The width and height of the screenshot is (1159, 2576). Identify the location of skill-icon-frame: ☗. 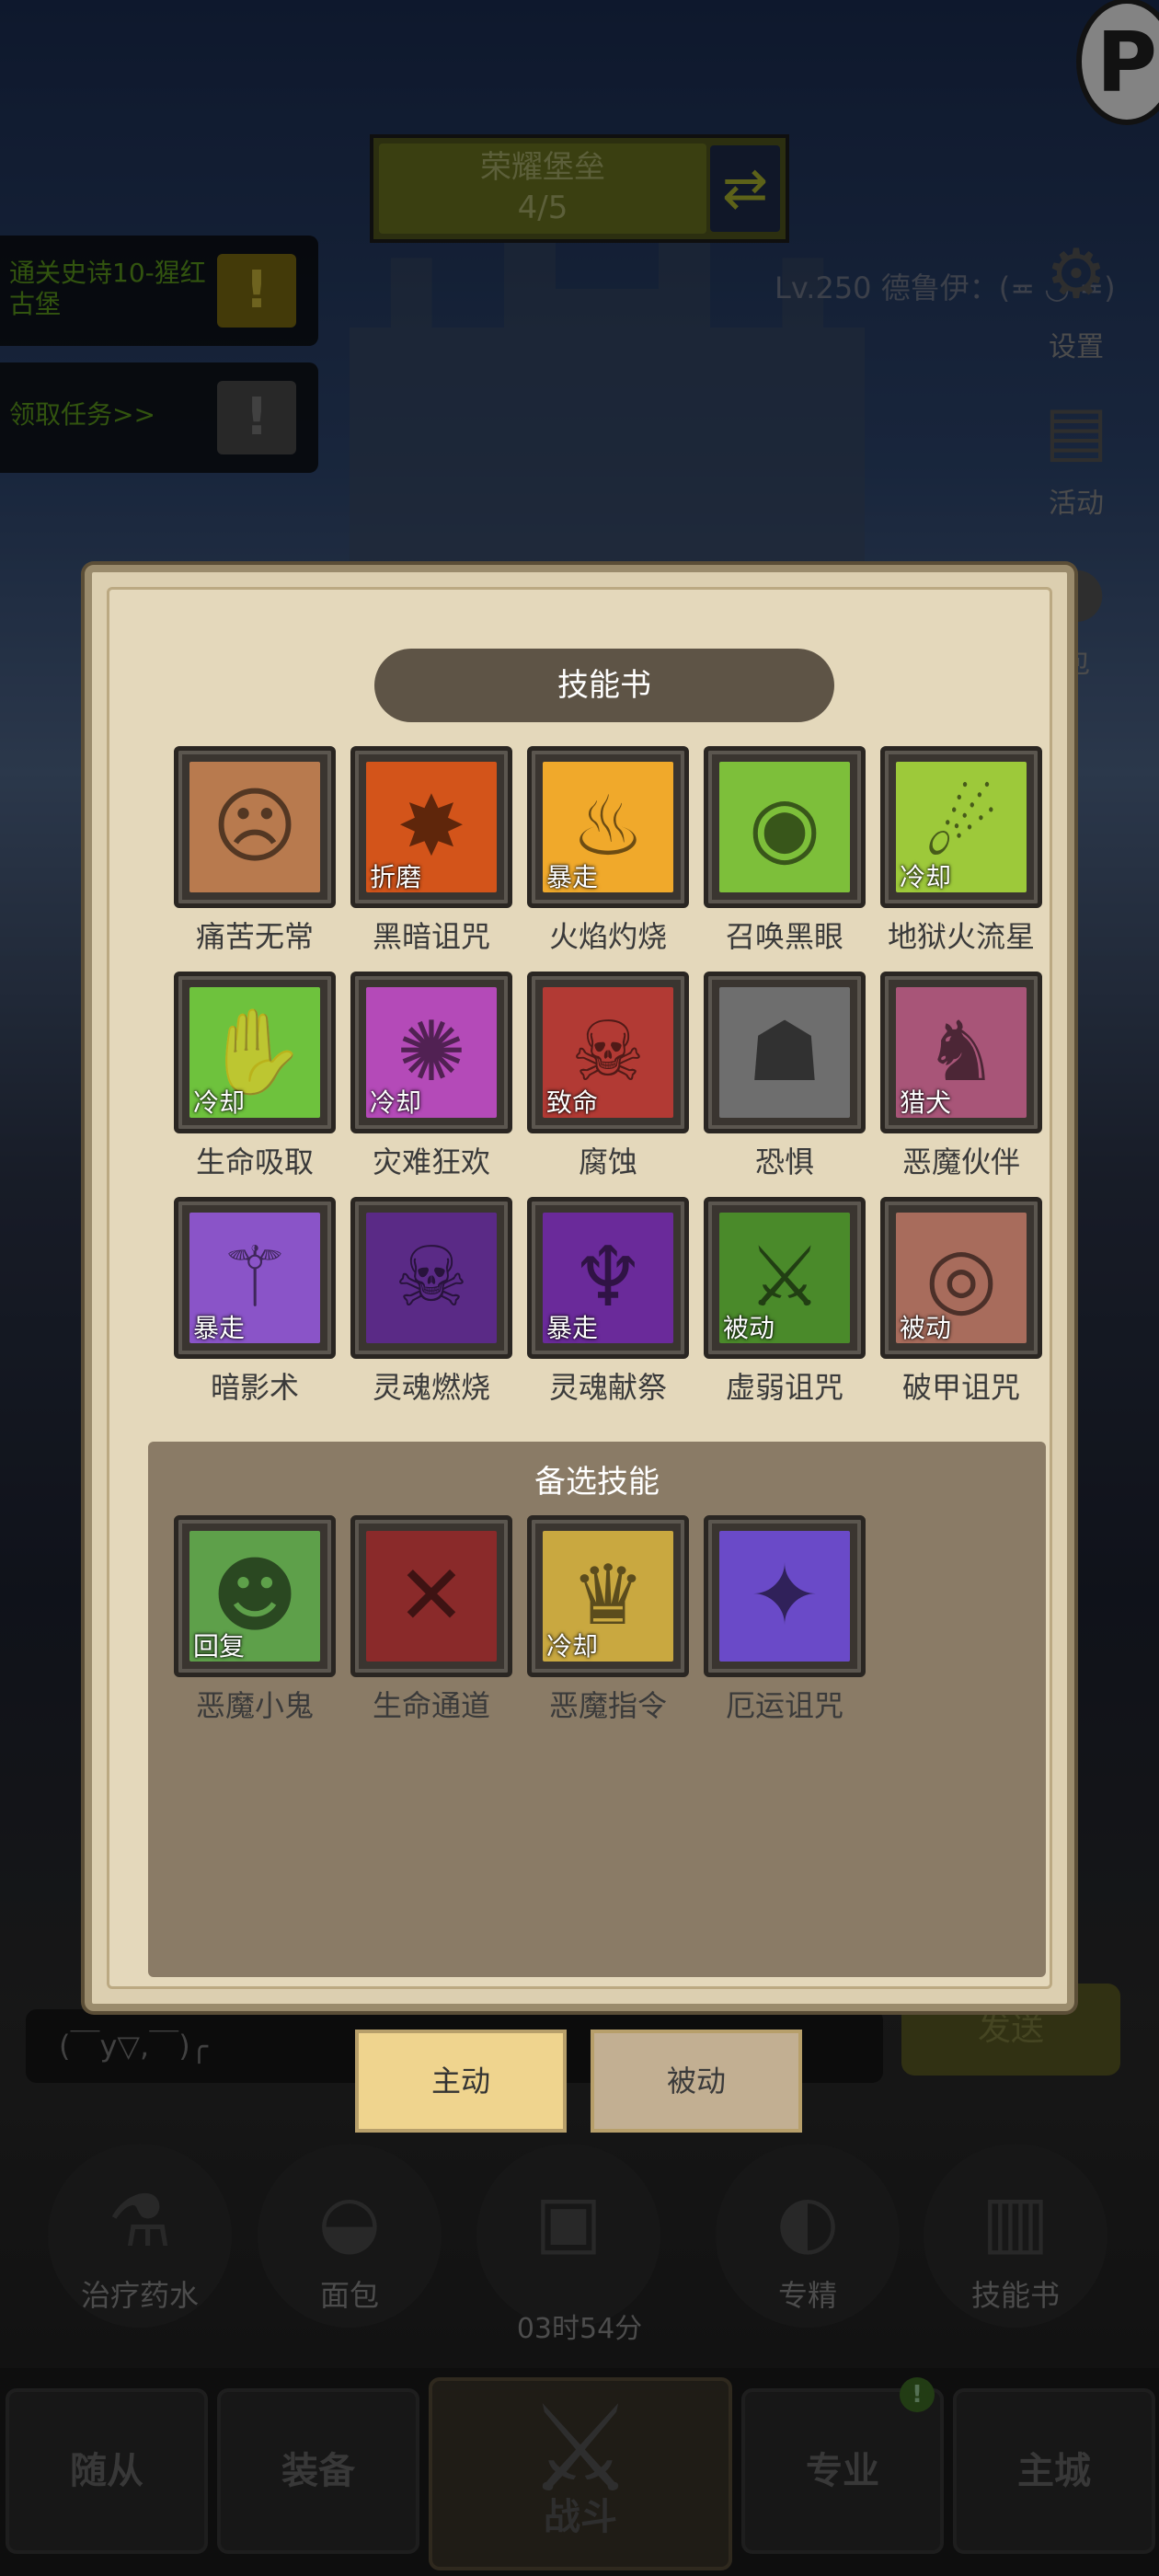
(785, 1052).